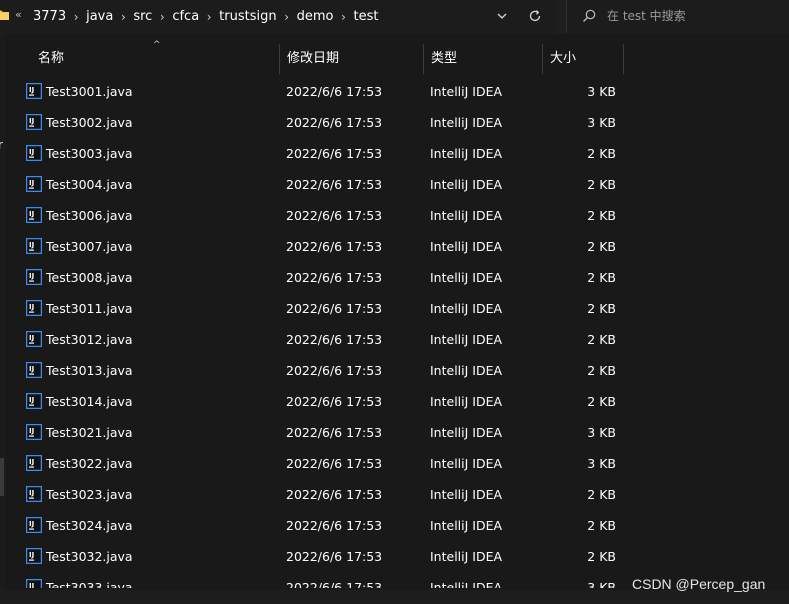 Image resolution: width=789 pixels, height=604 pixels. What do you see at coordinates (583, 59) in the screenshot?
I see `column-header-size: 大小` at bounding box center [583, 59].